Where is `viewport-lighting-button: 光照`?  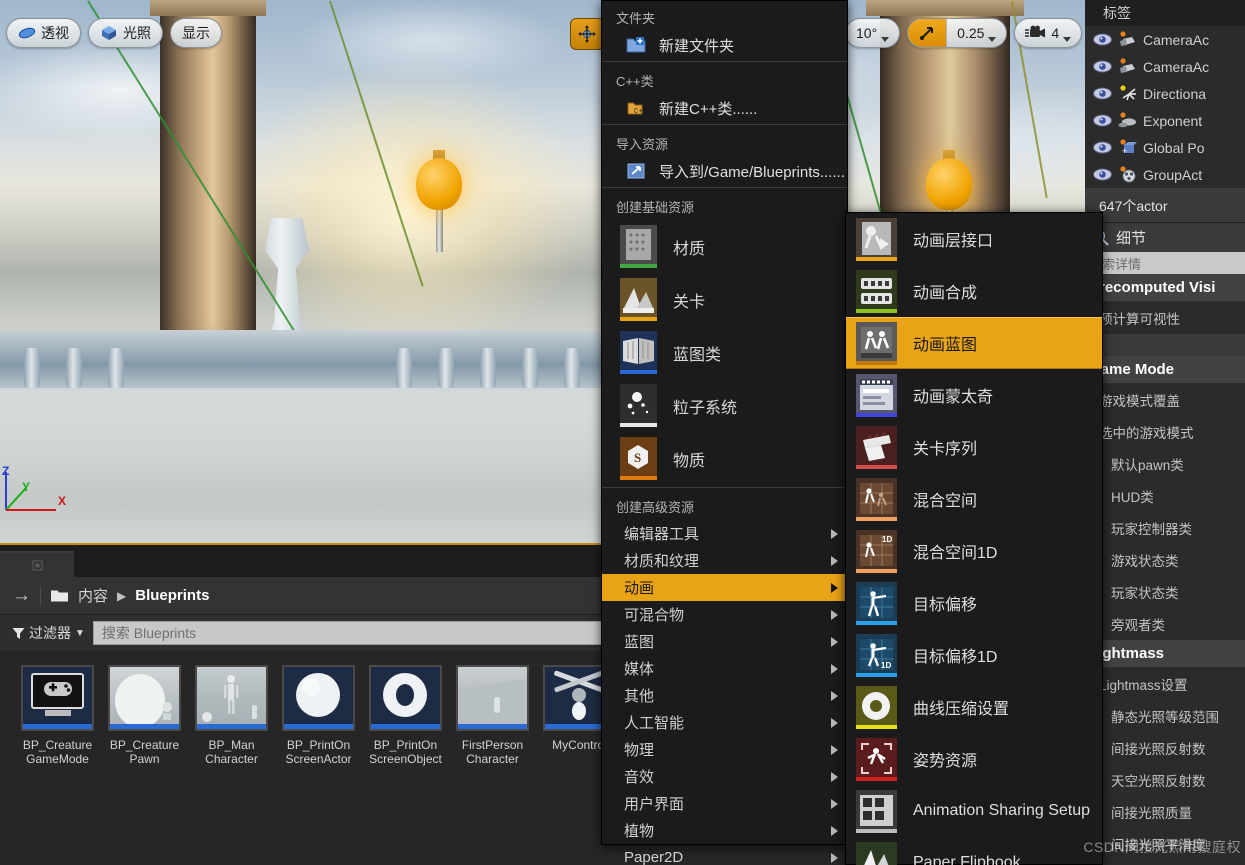 viewport-lighting-button: 光照 is located at coordinates (125, 33).